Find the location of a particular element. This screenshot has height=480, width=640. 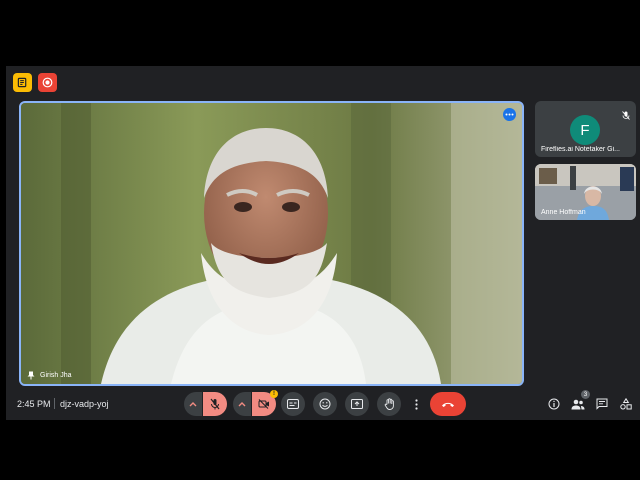

camera-toggle-button: ! is located at coordinates (265, 403).